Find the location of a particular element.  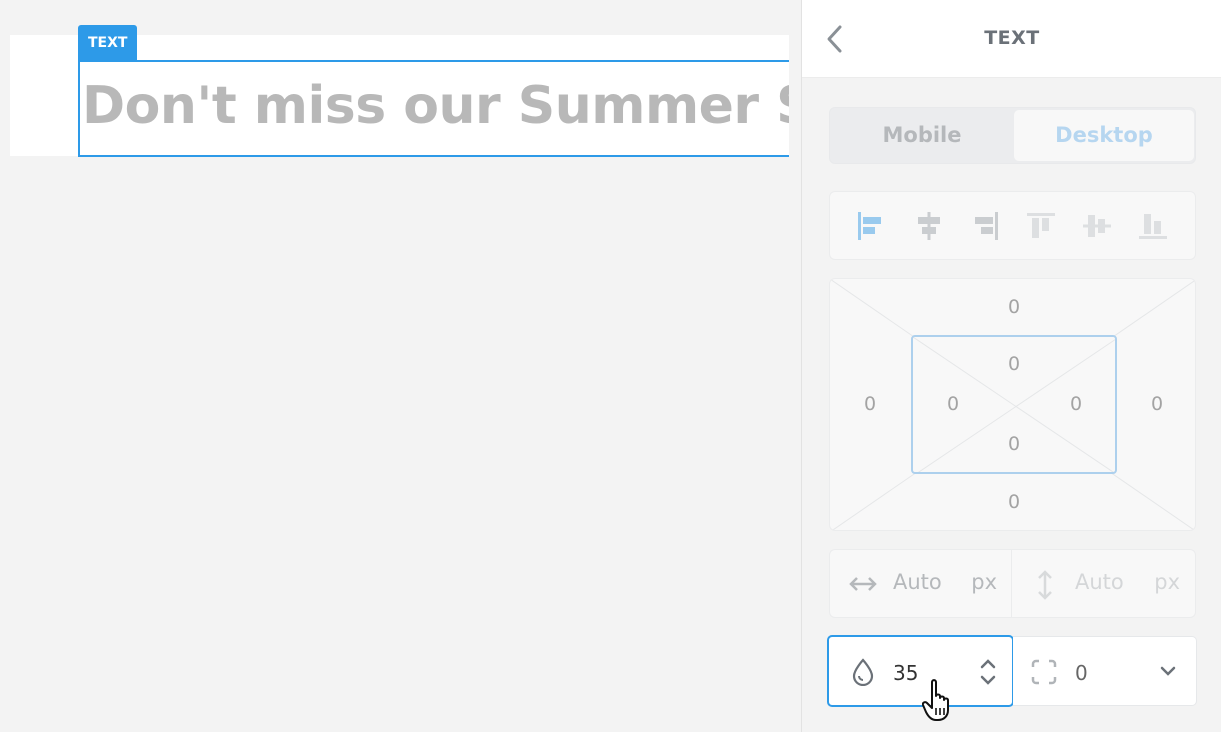

chevron-down-icon is located at coordinates (1168, 671).